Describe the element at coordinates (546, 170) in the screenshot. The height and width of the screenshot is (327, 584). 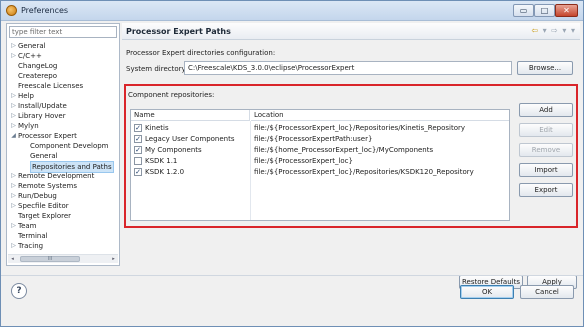
I see `import-button: Import` at that location.